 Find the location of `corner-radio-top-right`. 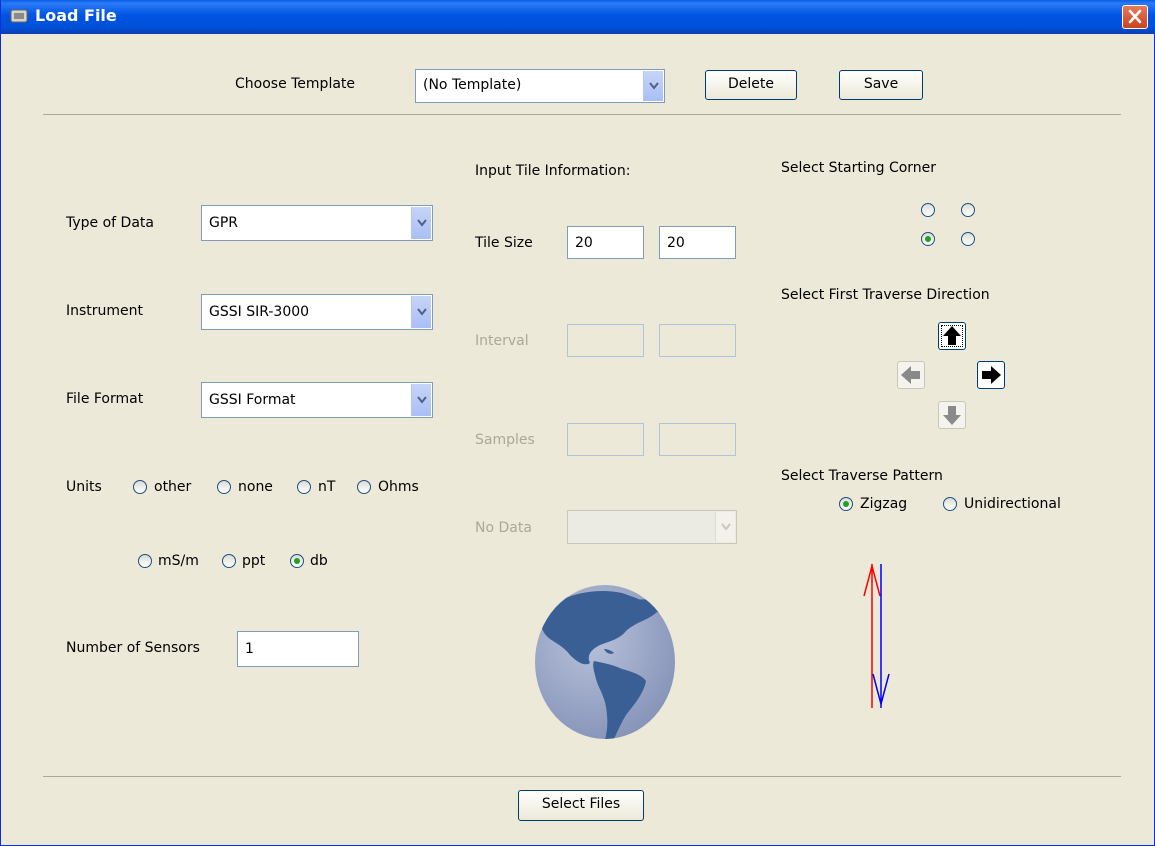

corner-radio-top-right is located at coordinates (968, 210).